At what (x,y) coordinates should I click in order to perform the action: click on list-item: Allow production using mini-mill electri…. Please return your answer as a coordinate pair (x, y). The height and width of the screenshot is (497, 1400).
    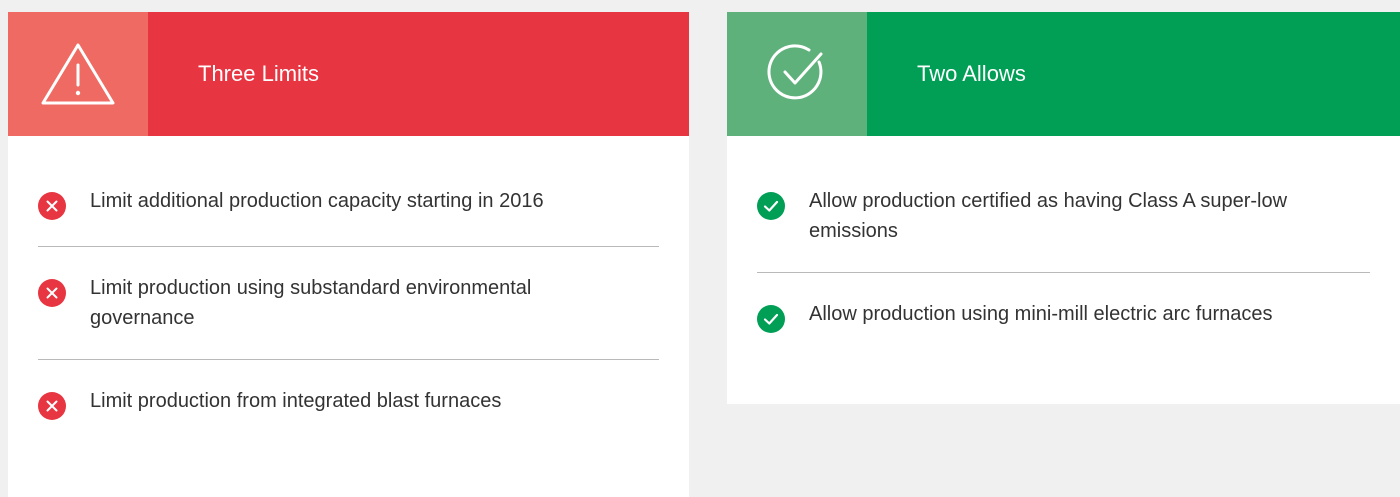
    Looking at the image, I should click on (1063, 329).